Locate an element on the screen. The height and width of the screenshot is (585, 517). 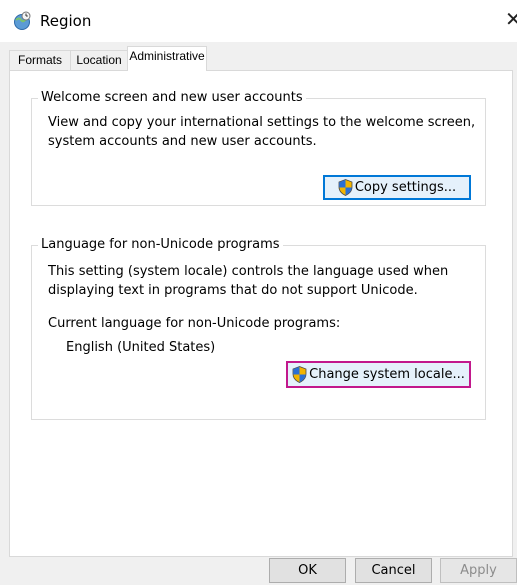
welcome-group-title: Welcome screen and new user accounts is located at coordinates (172, 98).